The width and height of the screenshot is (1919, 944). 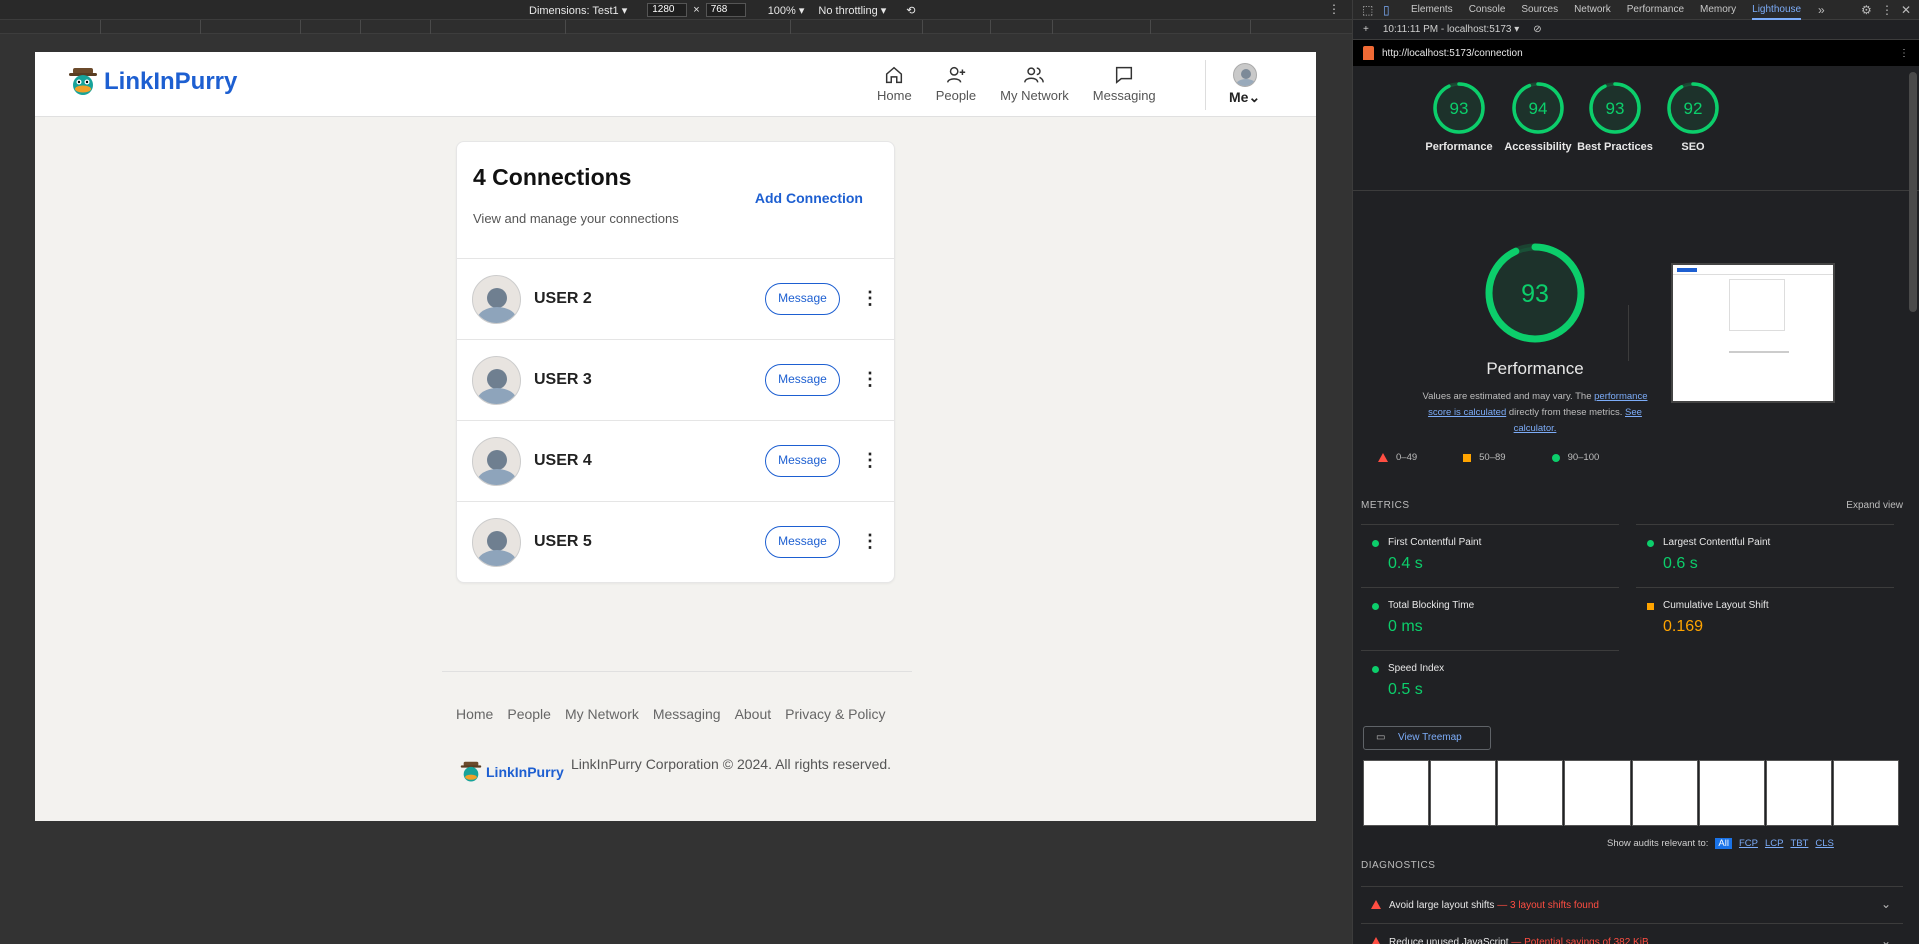 I want to click on connection-name: USER 2, so click(x=563, y=299).